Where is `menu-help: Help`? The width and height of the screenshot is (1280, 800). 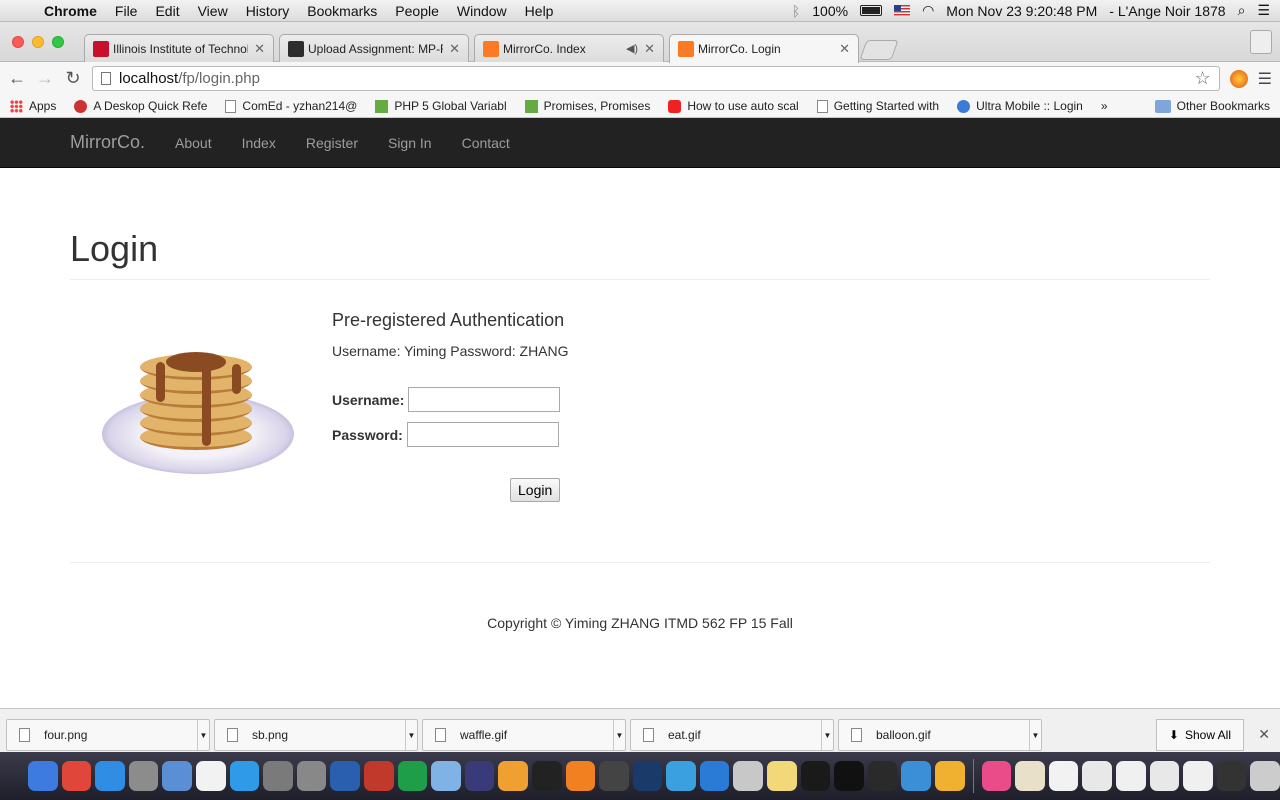 menu-help: Help is located at coordinates (539, 11).